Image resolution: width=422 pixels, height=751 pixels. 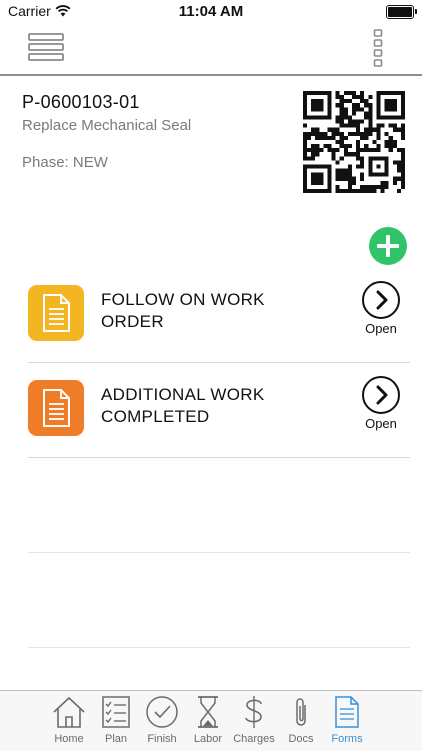 What do you see at coordinates (208, 712) in the screenshot?
I see `hourglass-icon` at bounding box center [208, 712].